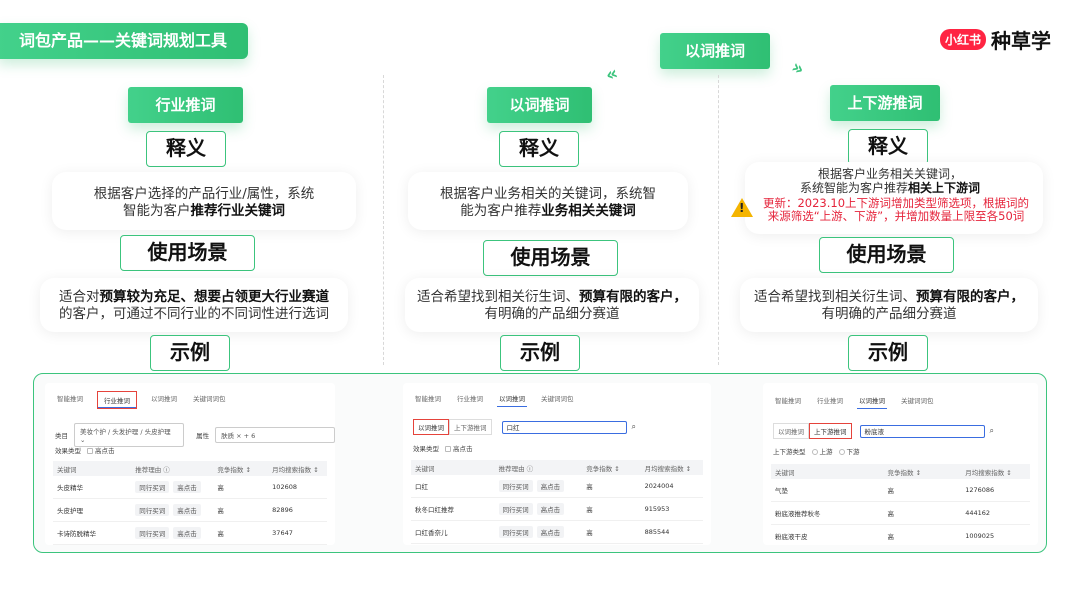 This screenshot has width=1080, height=608. What do you see at coordinates (552, 297) in the screenshot?
I see `scene-line: 适合希望找到相关衍生词、预算有限的客户，` at bounding box center [552, 297].